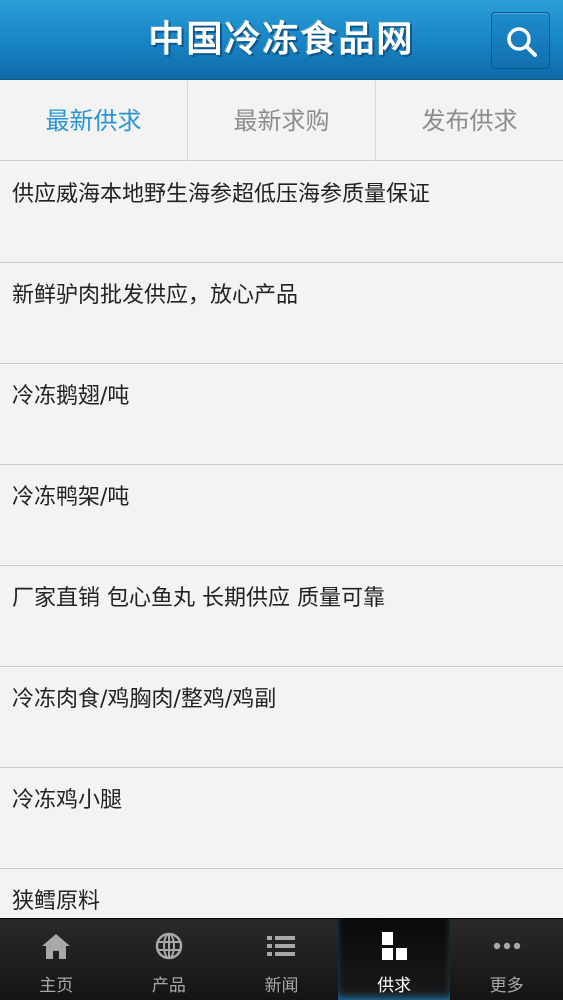 The image size is (563, 1000). I want to click on nav-label: 主页, so click(56, 986).